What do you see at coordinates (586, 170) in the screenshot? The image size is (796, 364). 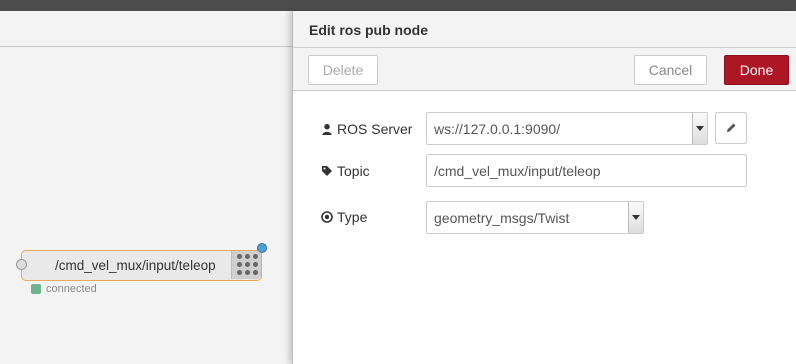 I see `topic-input` at bounding box center [586, 170].